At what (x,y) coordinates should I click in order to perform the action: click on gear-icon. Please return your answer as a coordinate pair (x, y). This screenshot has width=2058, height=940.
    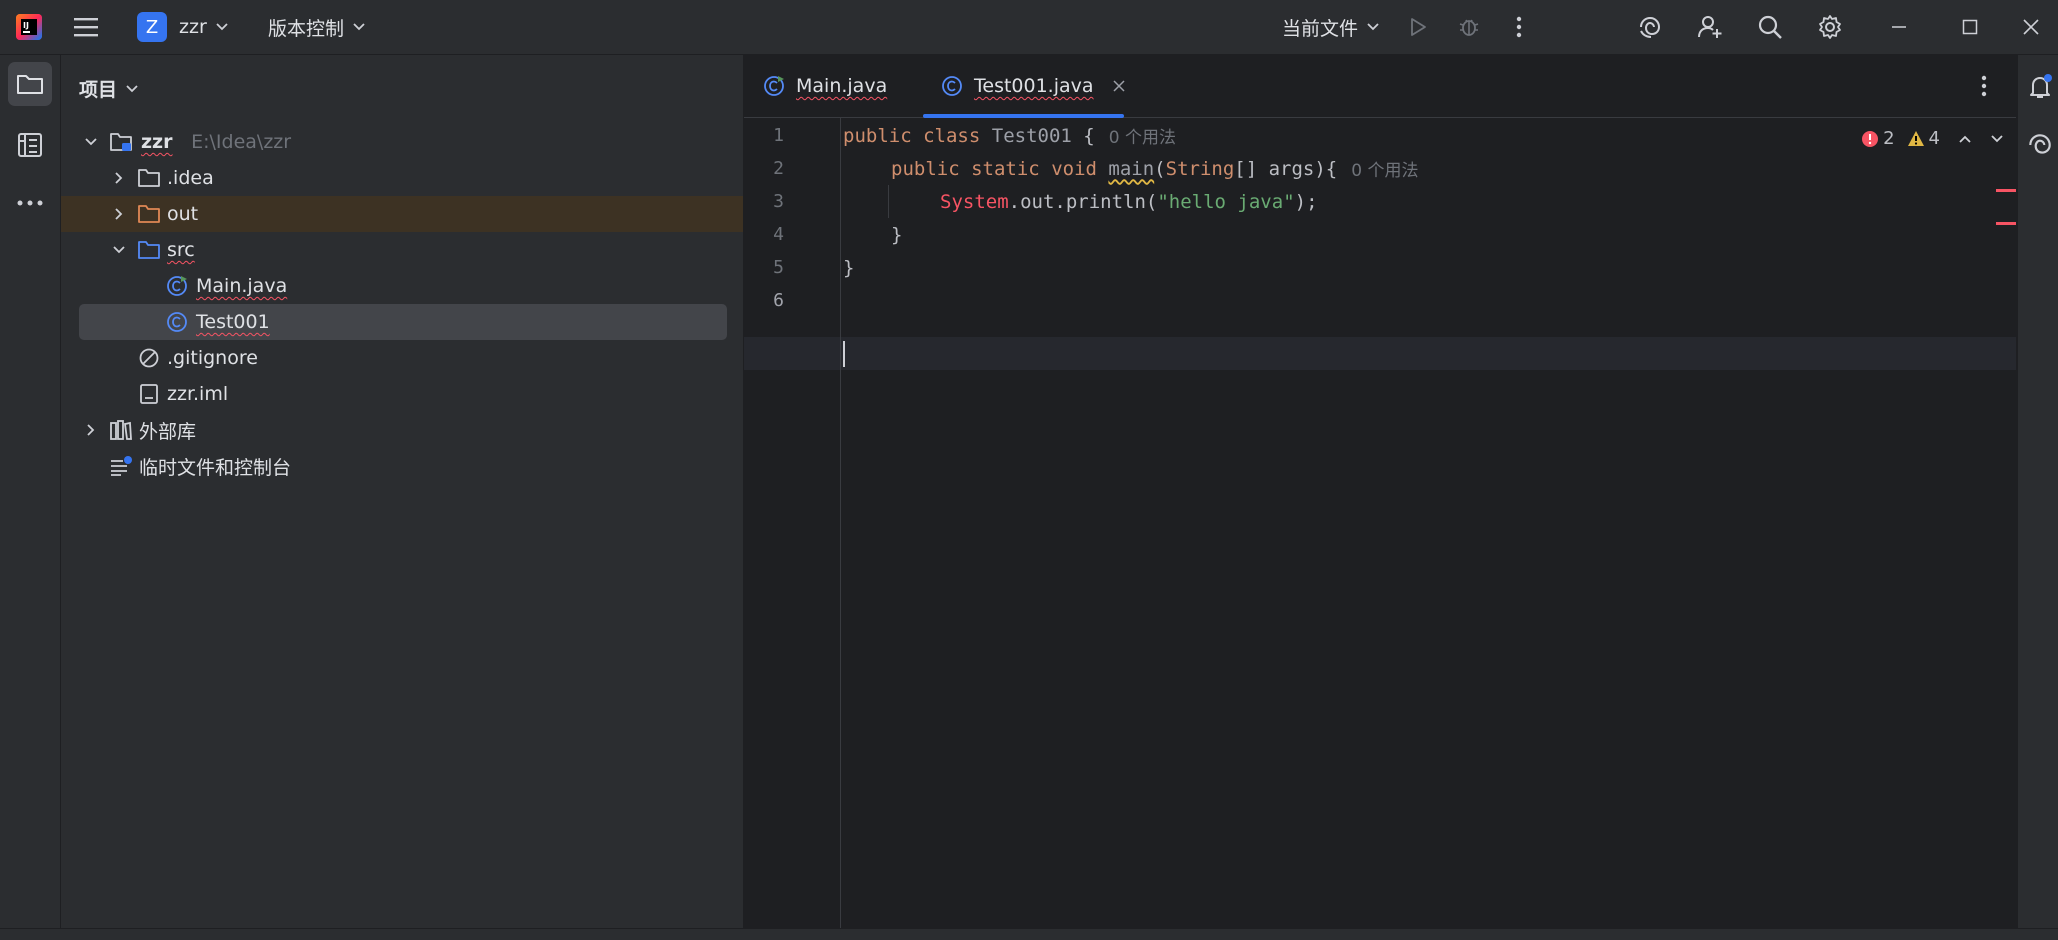
    Looking at the image, I should click on (1830, 27).